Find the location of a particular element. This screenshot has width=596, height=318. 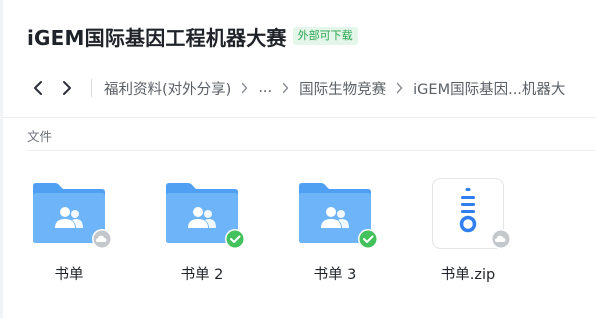

file-name: 书单 is located at coordinates (69, 275).